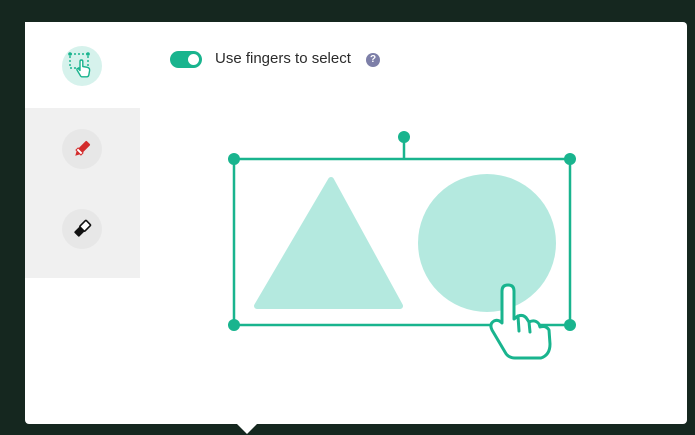 Image resolution: width=695 pixels, height=435 pixels. I want to click on resize-handle-top-right, so click(570, 159).